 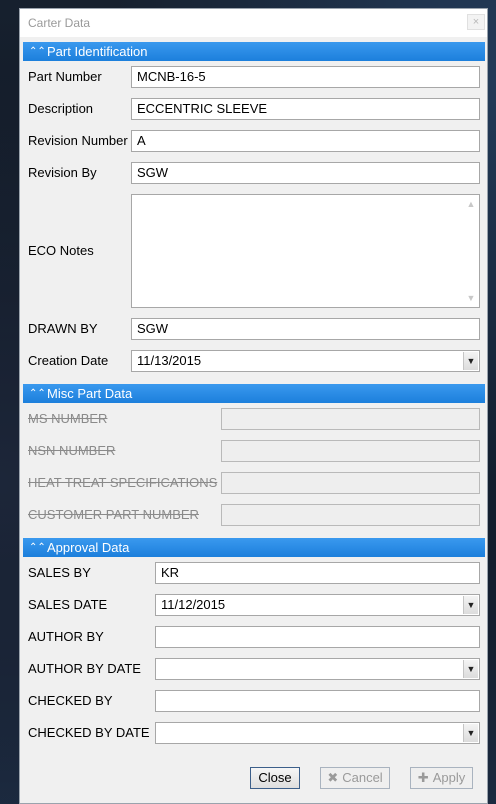 I want to click on ms-number-label: MS NUMBER, so click(x=68, y=418).